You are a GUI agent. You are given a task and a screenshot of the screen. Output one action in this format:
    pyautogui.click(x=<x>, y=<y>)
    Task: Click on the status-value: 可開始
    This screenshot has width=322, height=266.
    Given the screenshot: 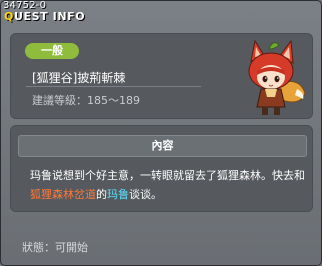 What is the action you would take?
    pyautogui.click(x=71, y=247)
    